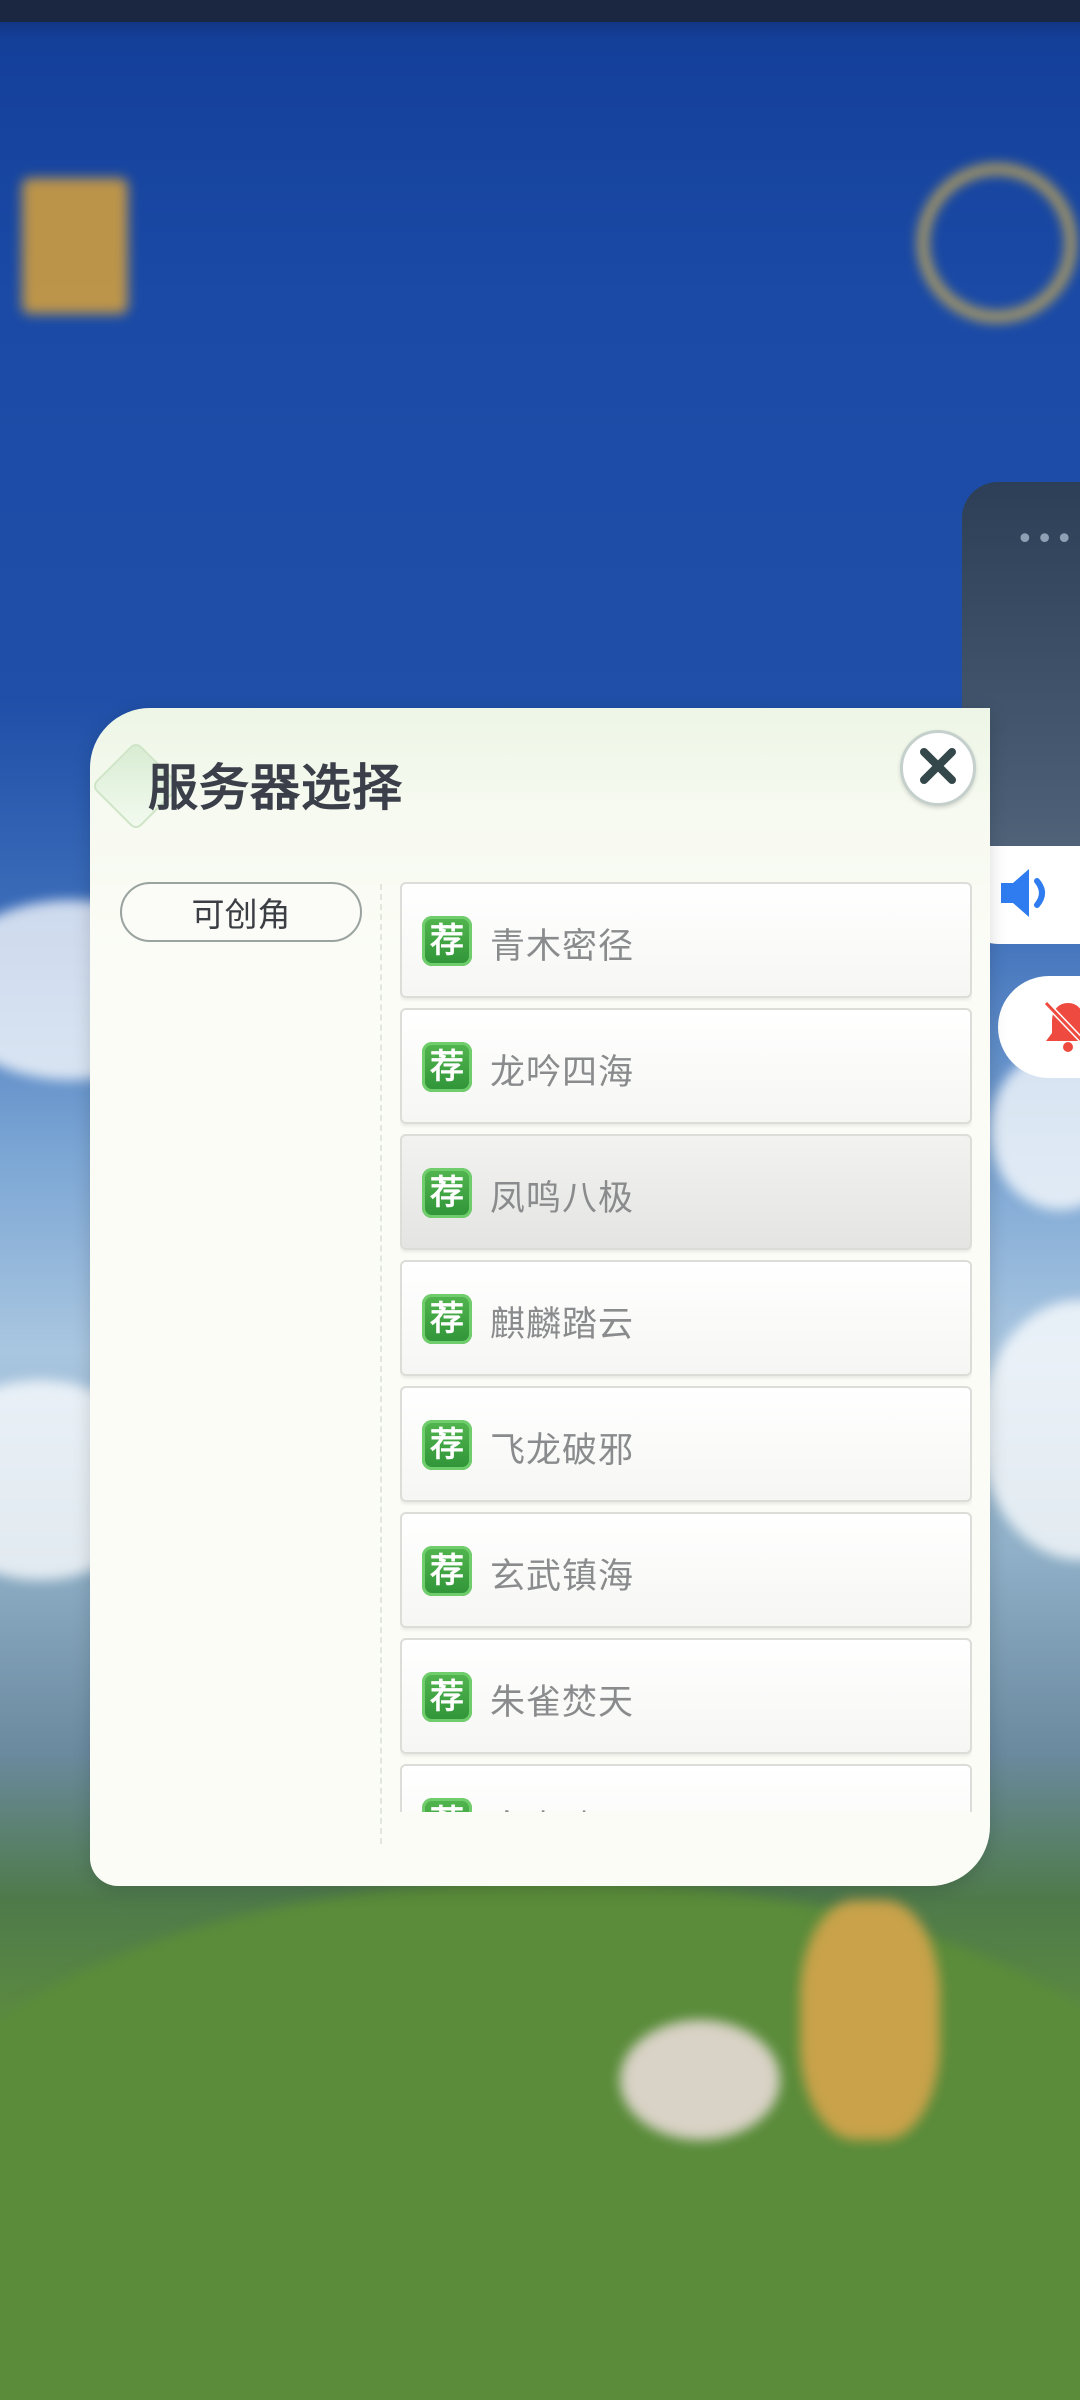  Describe the element at coordinates (381, 1364) in the screenshot. I see `divider` at that location.